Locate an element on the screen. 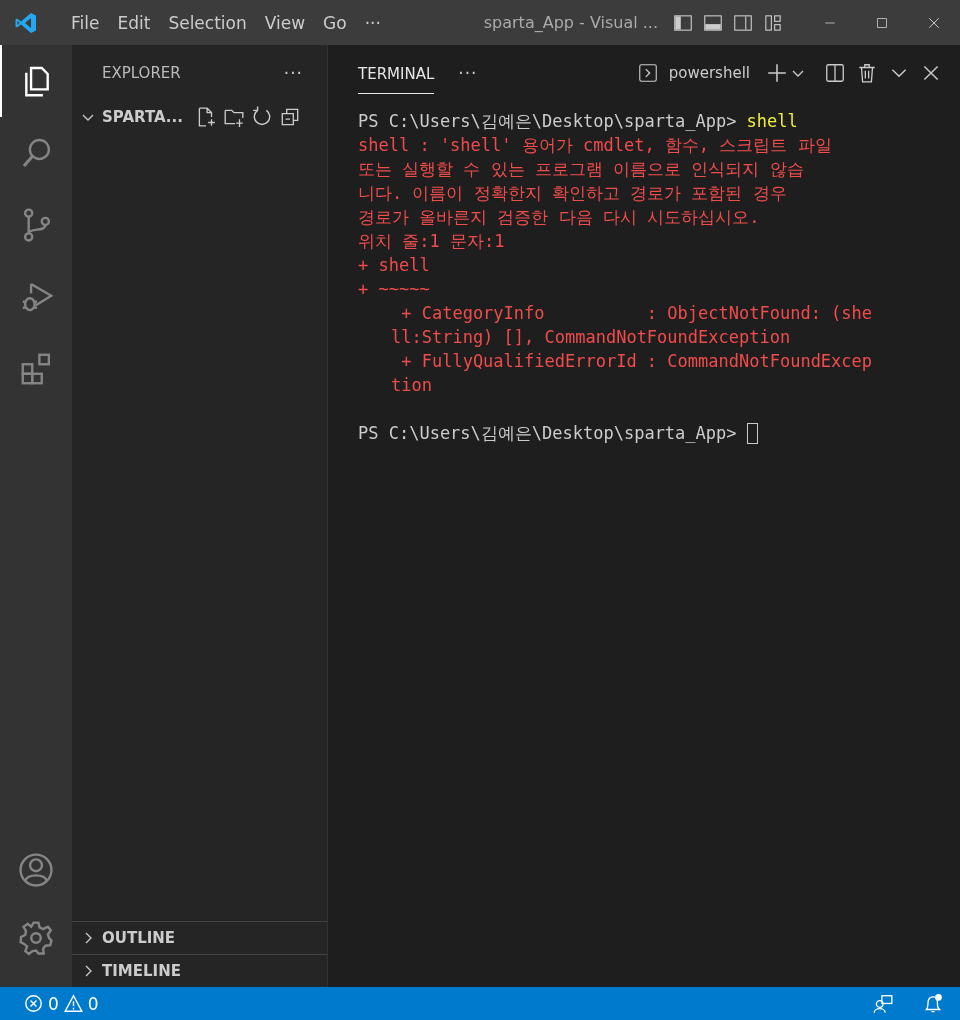 Image resolution: width=960 pixels, height=1020 pixels. feedback-icon is located at coordinates (883, 1003).